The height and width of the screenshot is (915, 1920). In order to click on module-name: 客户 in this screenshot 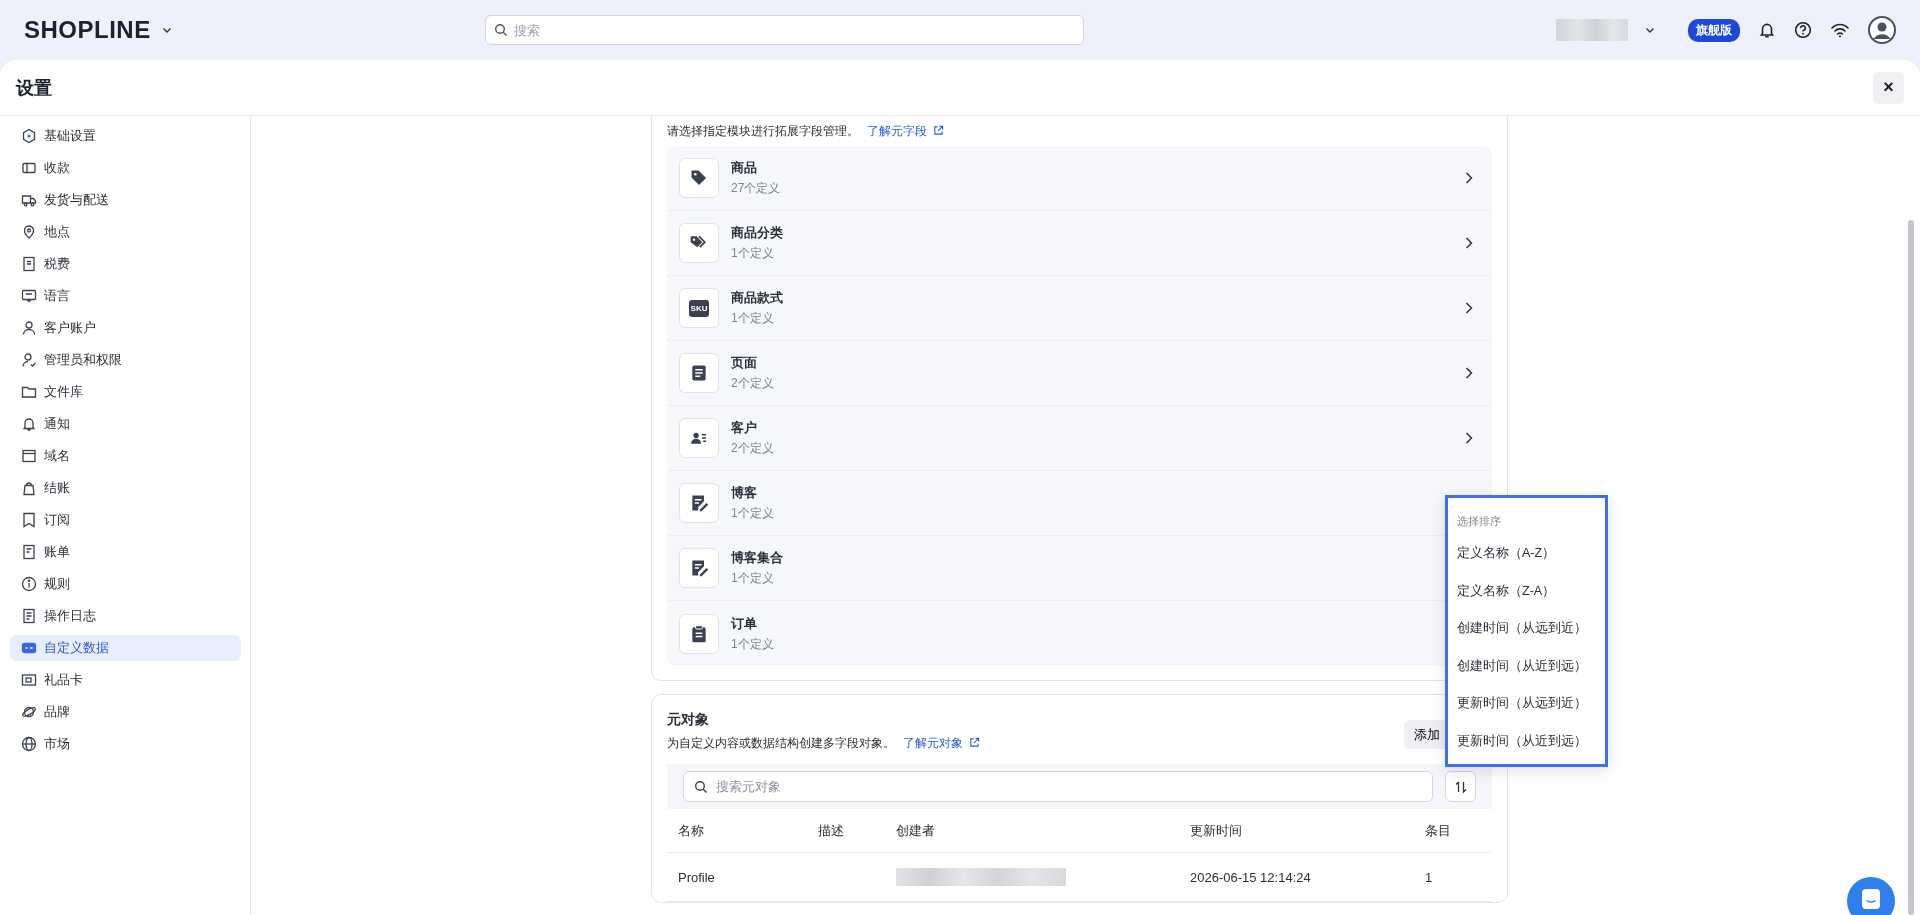, I will do `click(744, 428)`.